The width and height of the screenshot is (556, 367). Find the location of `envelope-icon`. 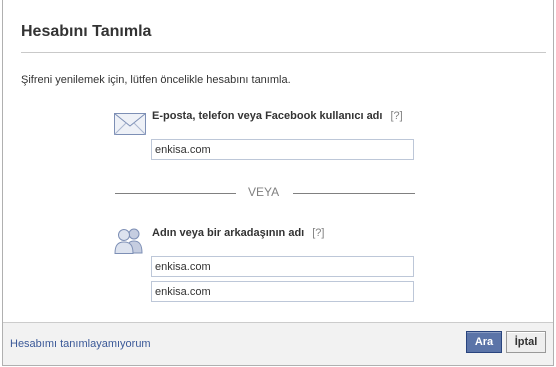

envelope-icon is located at coordinates (130, 124).